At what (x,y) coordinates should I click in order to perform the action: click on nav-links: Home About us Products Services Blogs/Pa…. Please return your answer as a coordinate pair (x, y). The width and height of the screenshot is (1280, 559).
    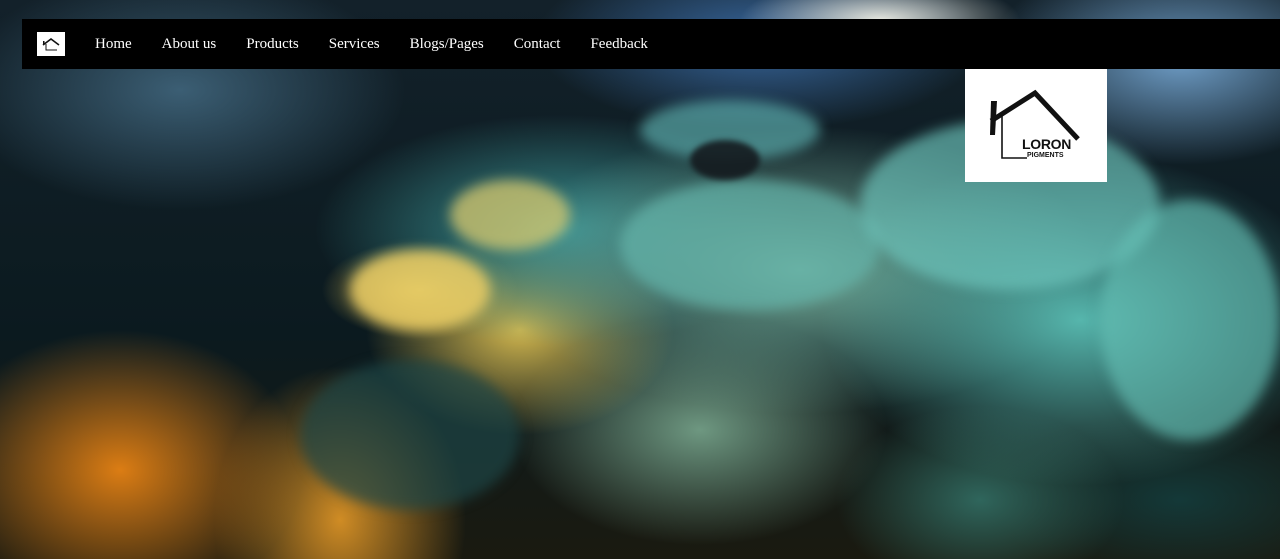
    Looking at the image, I should click on (386, 44).